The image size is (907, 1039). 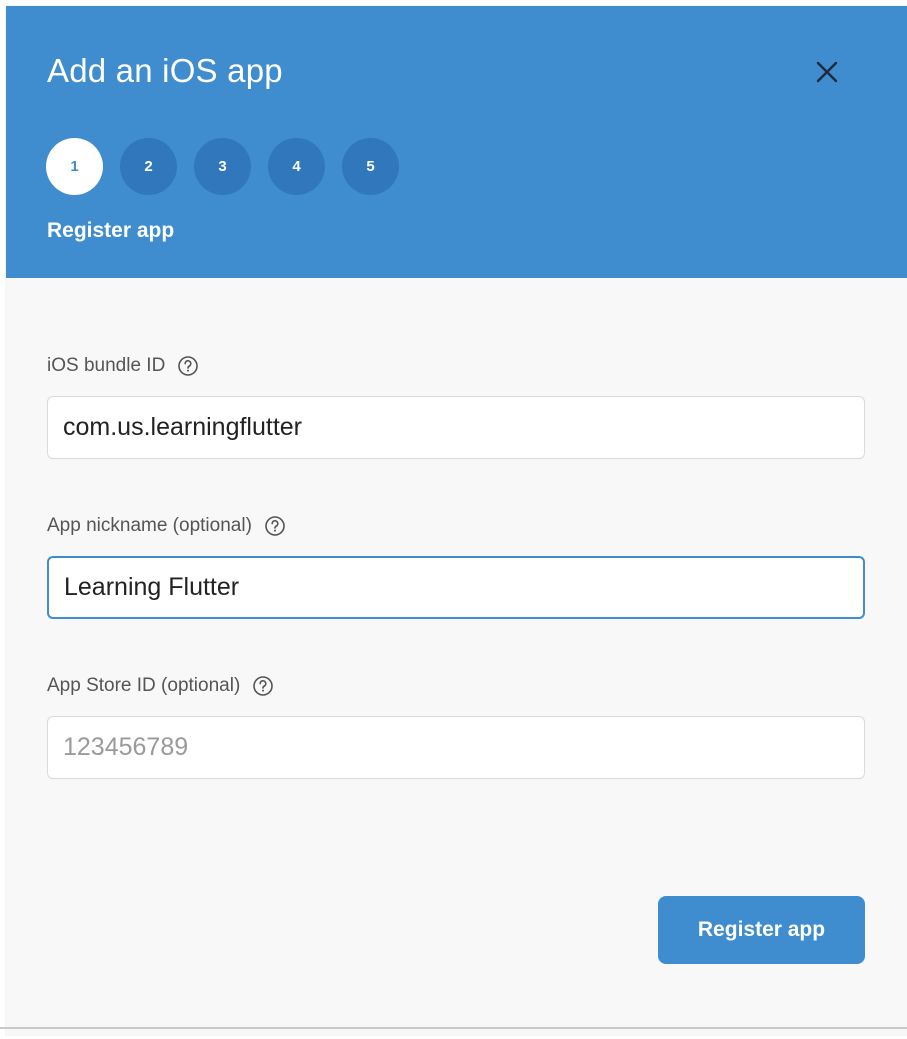 What do you see at coordinates (148, 166) in the screenshot?
I see `step-2: 2` at bounding box center [148, 166].